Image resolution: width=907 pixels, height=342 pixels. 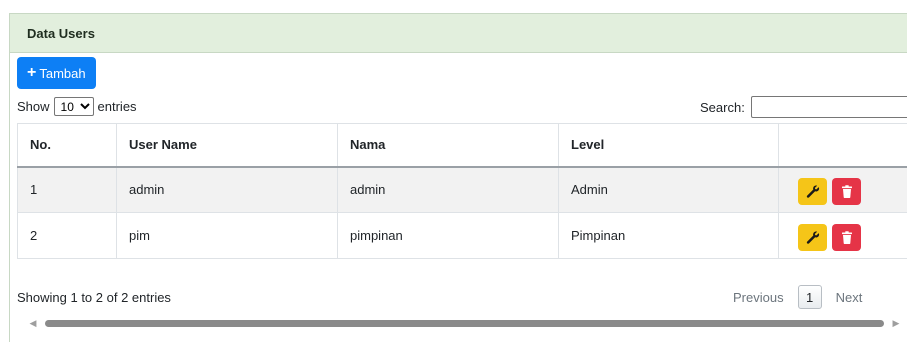 What do you see at coordinates (722, 107) in the screenshot?
I see `search-label: Search:` at bounding box center [722, 107].